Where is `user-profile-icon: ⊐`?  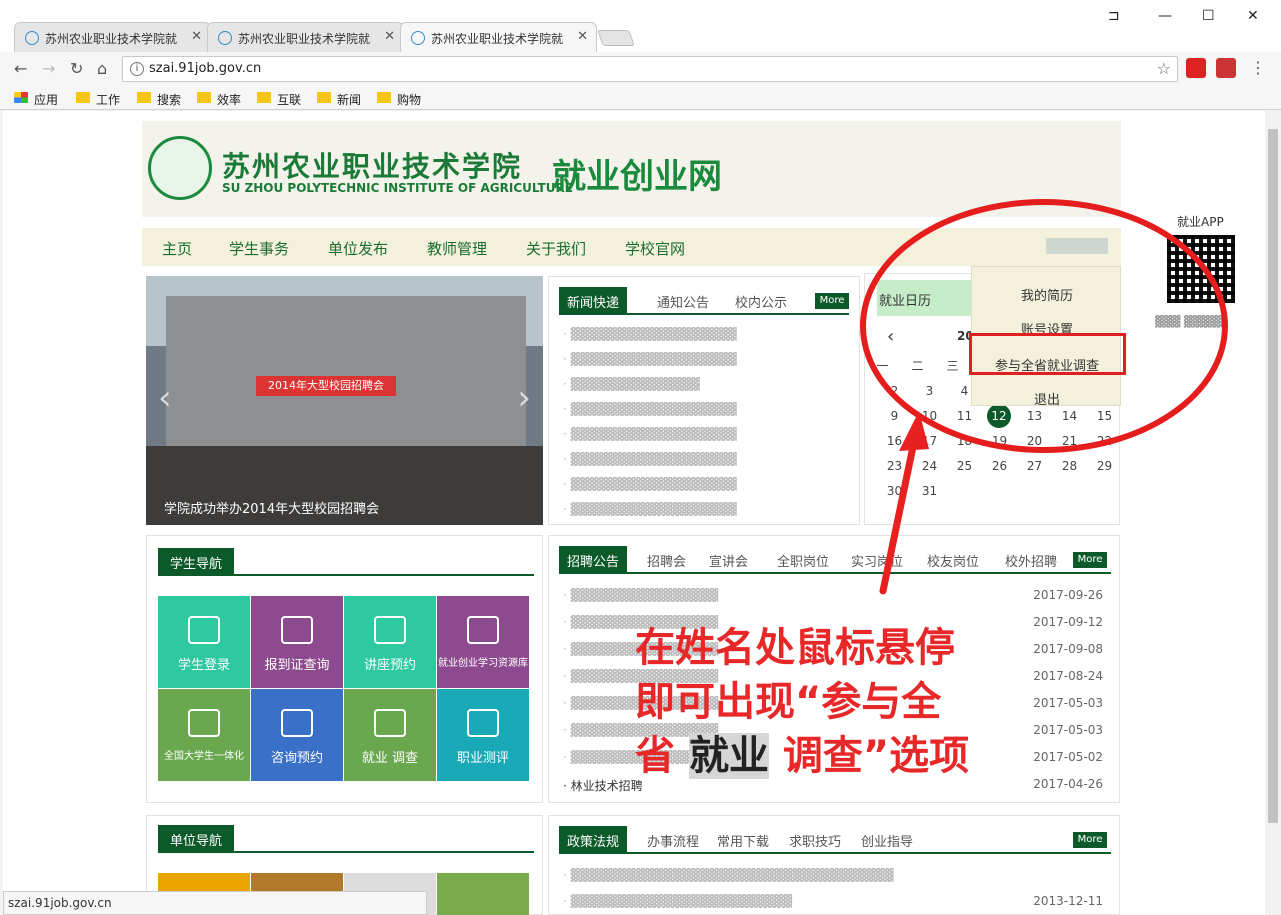 user-profile-icon: ⊐ is located at coordinates (1114, 16).